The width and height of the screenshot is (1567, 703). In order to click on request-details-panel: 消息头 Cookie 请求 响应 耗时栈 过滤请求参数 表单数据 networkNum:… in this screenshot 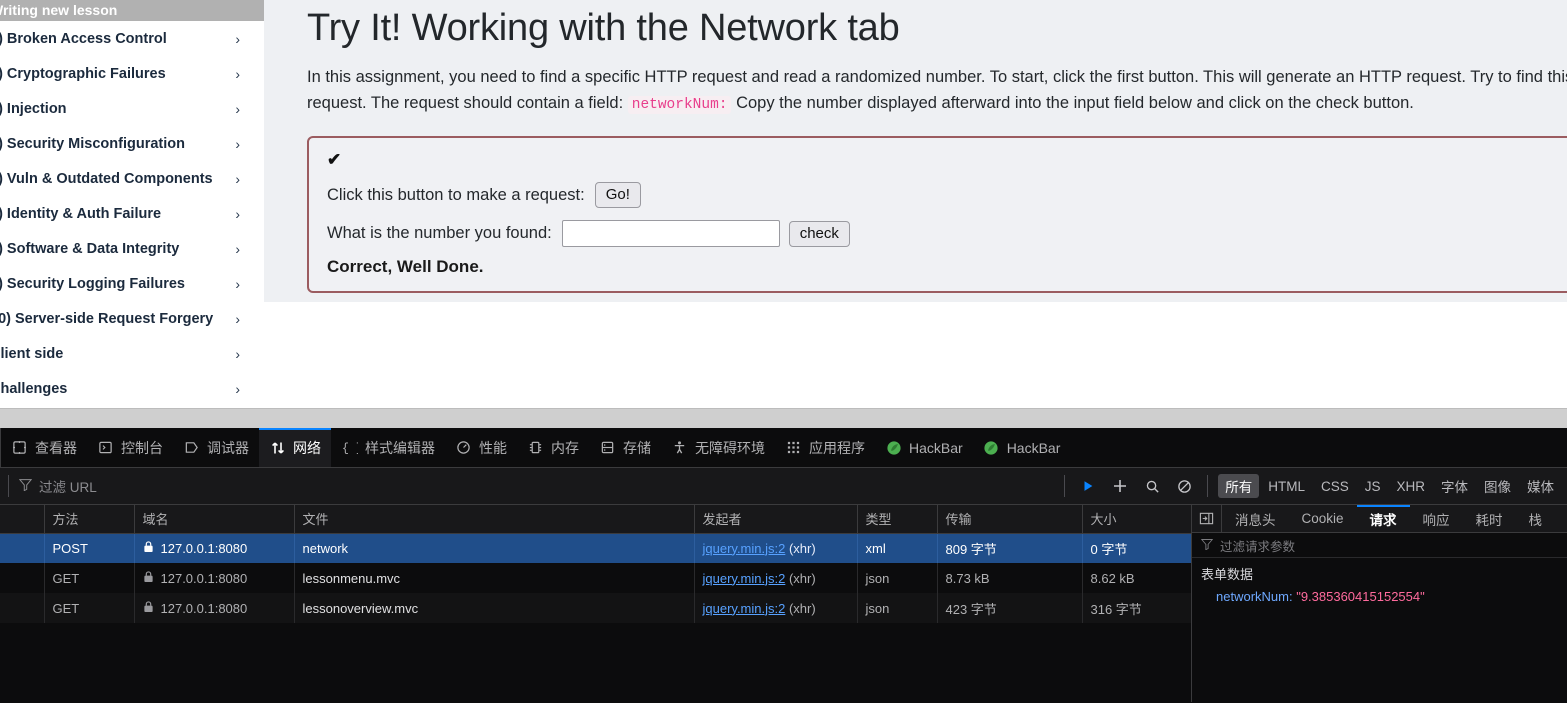, I will do `click(1379, 603)`.